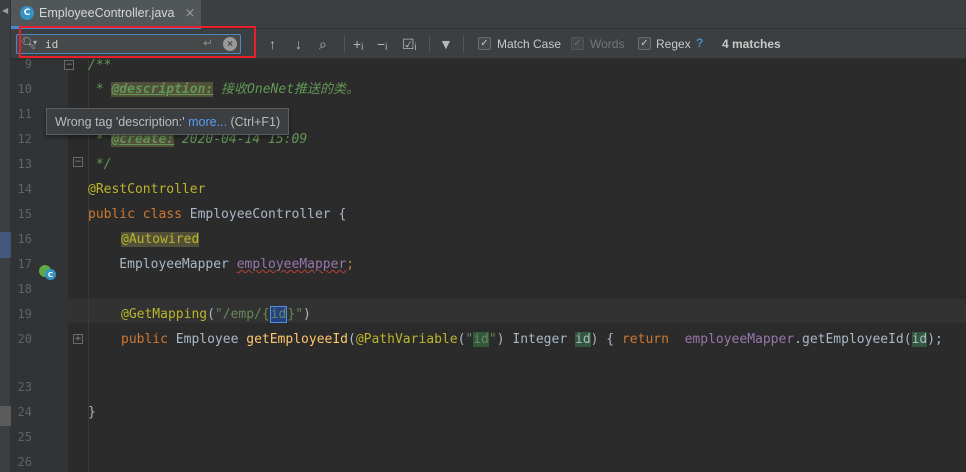 This screenshot has height=472, width=966. What do you see at coordinates (24, 339) in the screenshot?
I see `line-number: 20` at bounding box center [24, 339].